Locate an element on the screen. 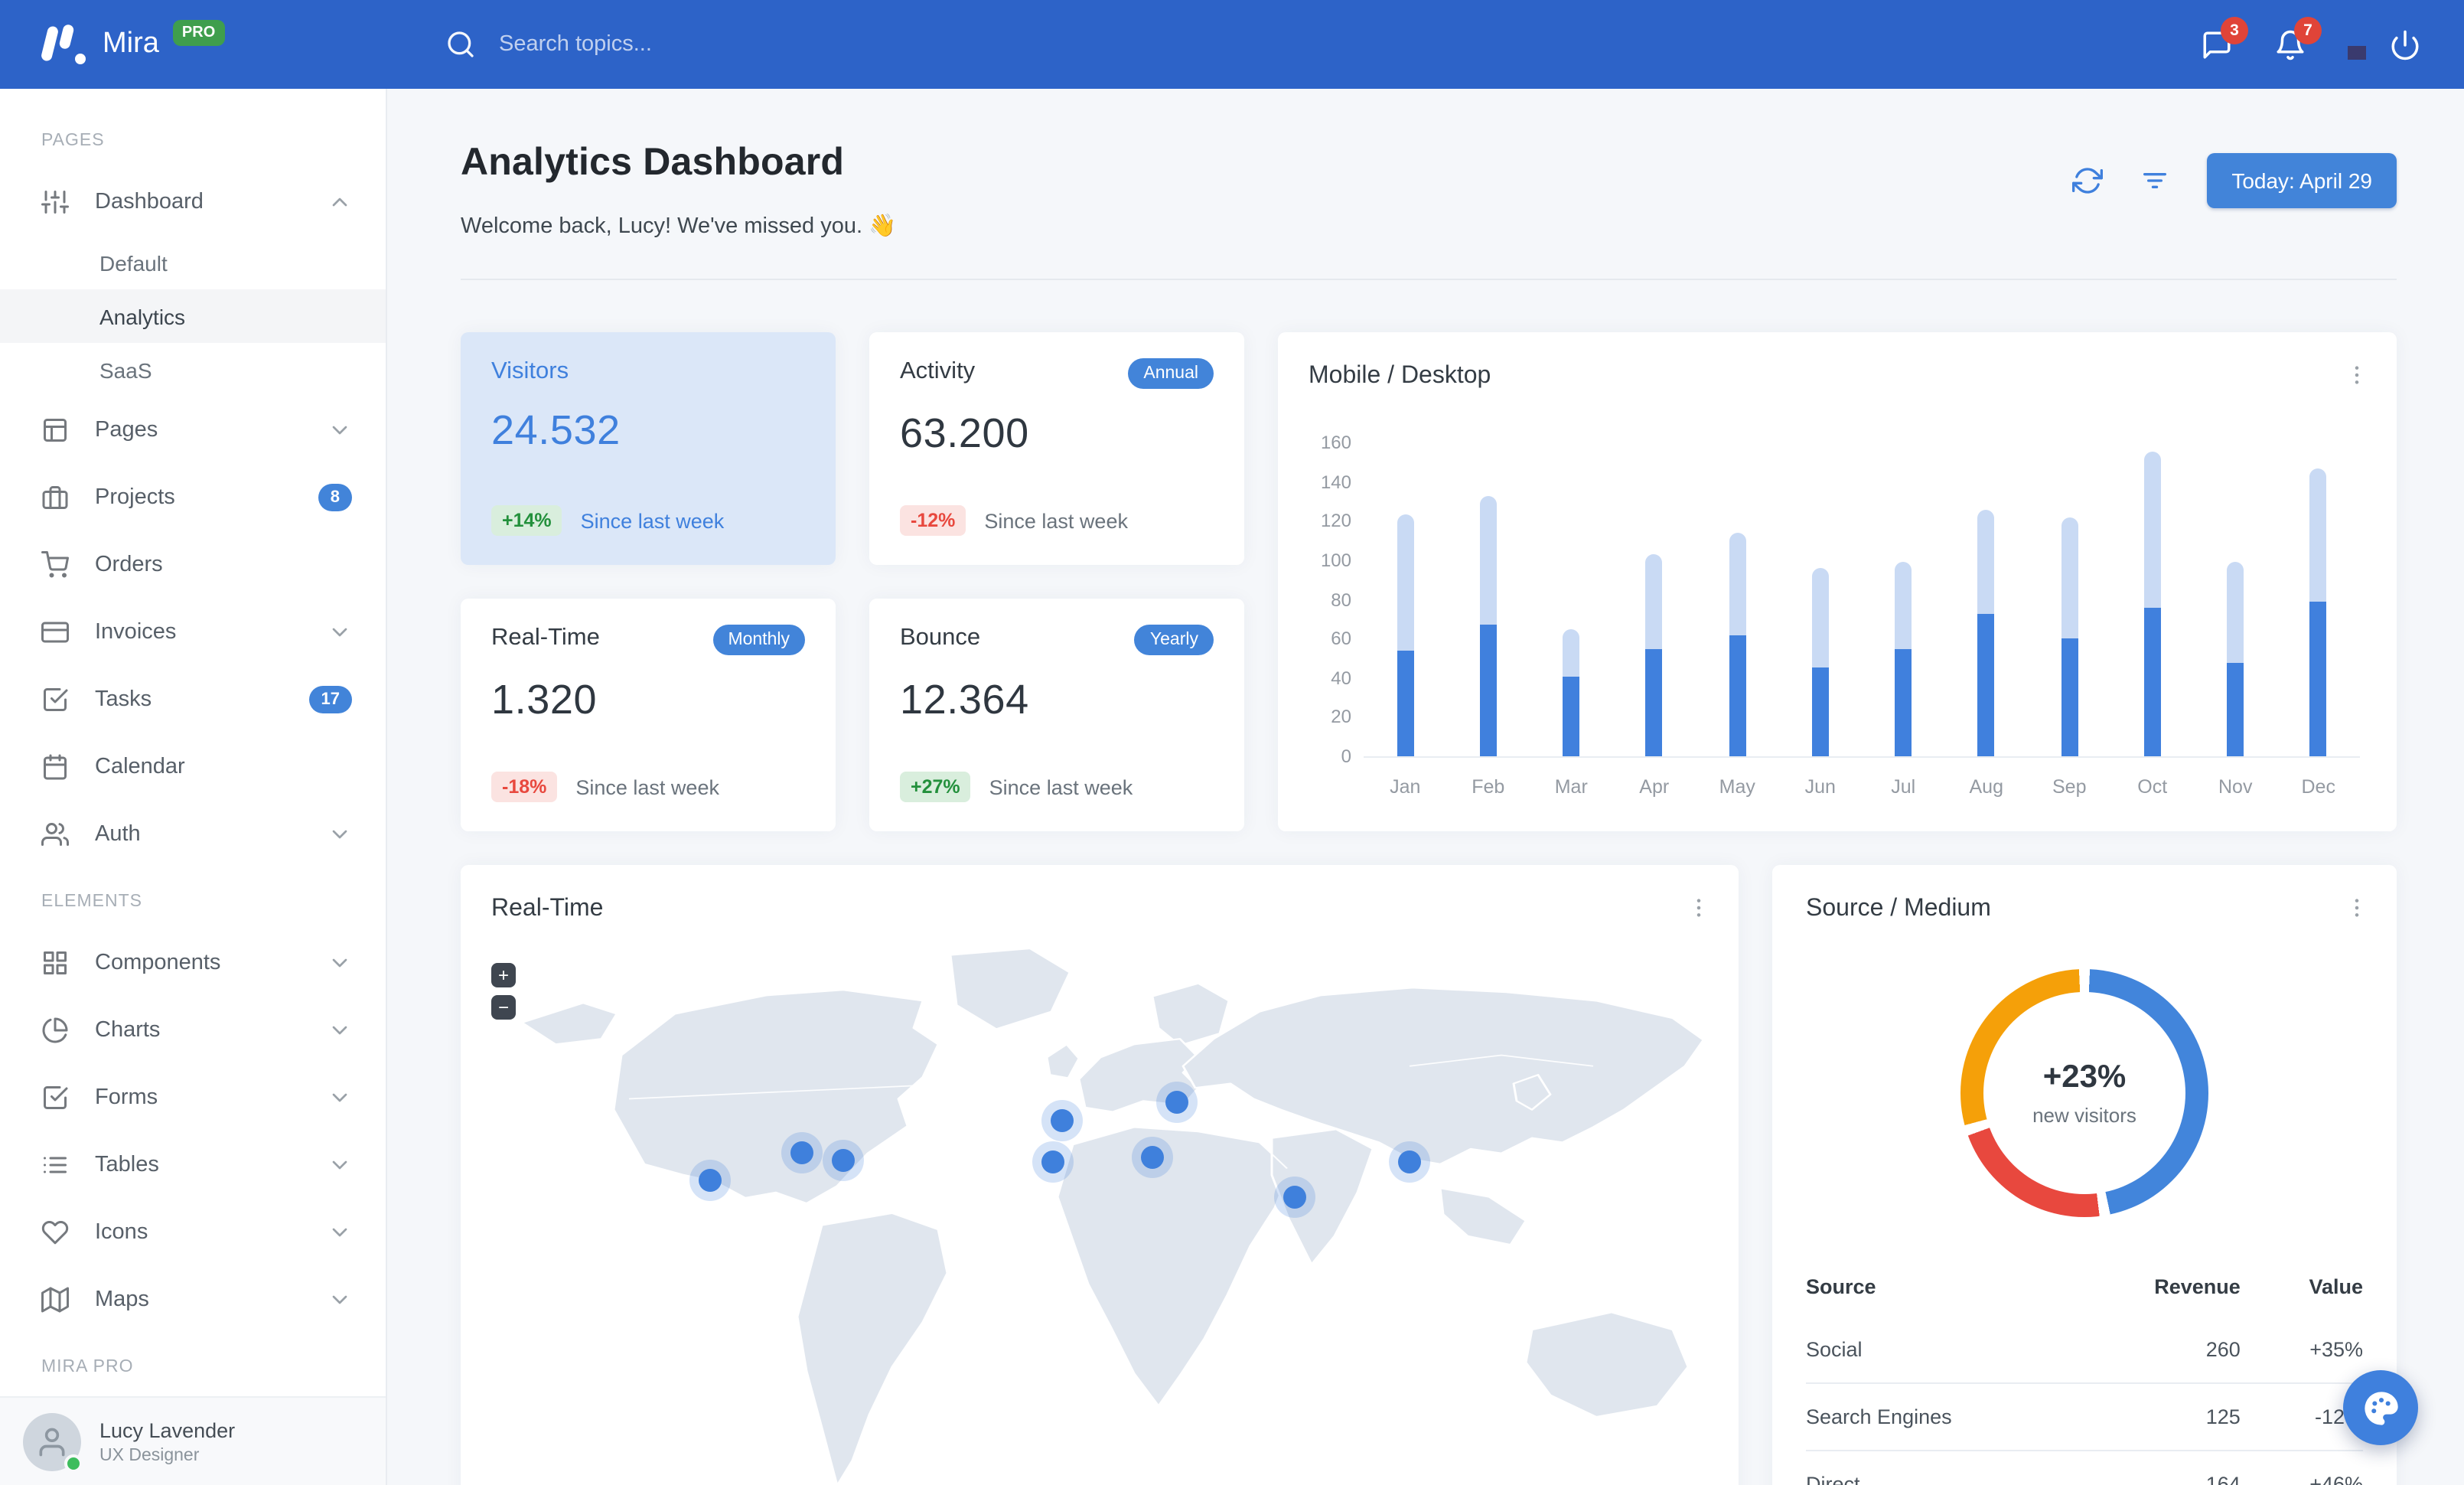 The height and width of the screenshot is (1485, 2464). sidebar-item-invoices: Invoices is located at coordinates (193, 632).